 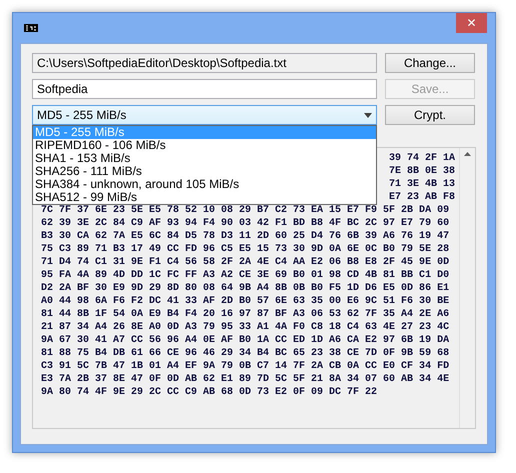 What do you see at coordinates (421, 197) in the screenshot?
I see `hex-line: E7 23 AB F8` at bounding box center [421, 197].